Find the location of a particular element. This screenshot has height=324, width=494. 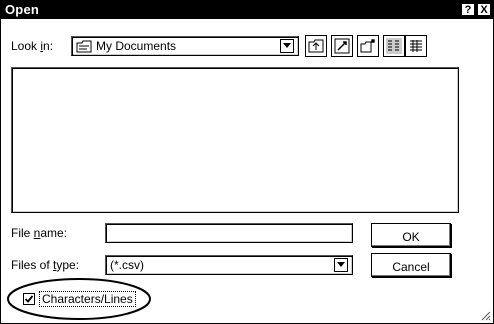

title-bar: Open ? X is located at coordinates (247, 10).